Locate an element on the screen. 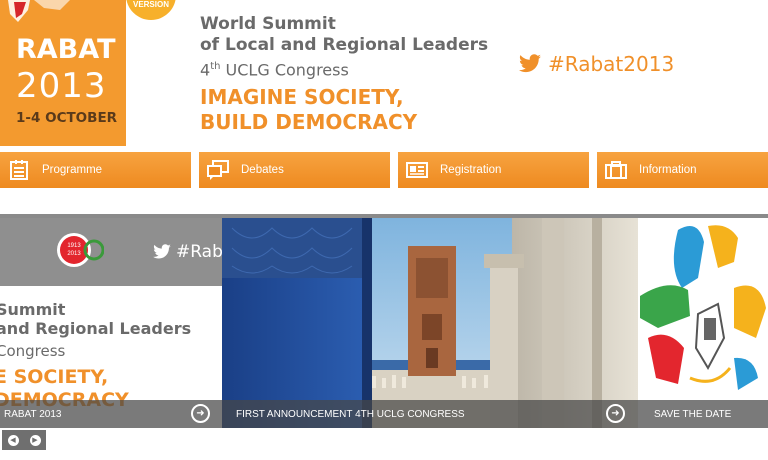 The image size is (768, 460). briefcase-icon is located at coordinates (616, 170).